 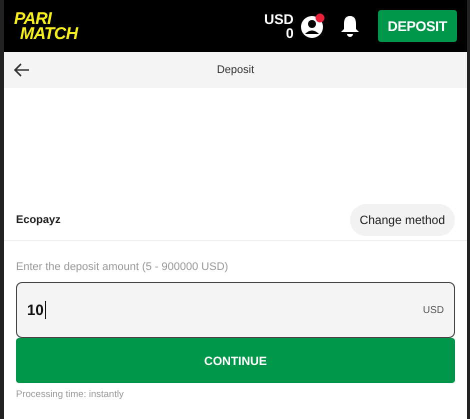 What do you see at coordinates (123, 267) in the screenshot?
I see `amount-label: Enter the deposit amount (5 - 900000 USD)` at bounding box center [123, 267].